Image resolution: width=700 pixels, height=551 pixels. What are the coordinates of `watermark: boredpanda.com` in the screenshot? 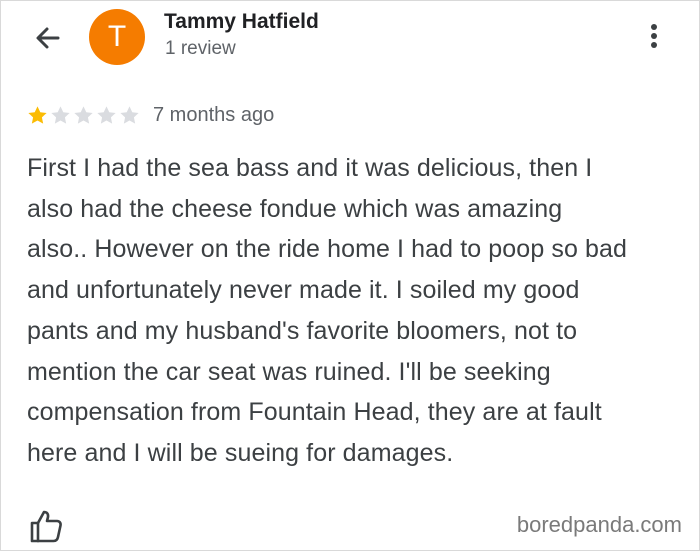 It's located at (599, 524).